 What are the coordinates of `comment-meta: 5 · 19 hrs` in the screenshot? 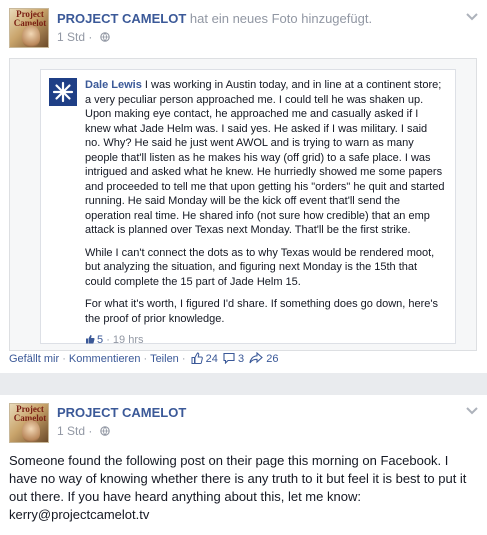 It's located at (265, 340).